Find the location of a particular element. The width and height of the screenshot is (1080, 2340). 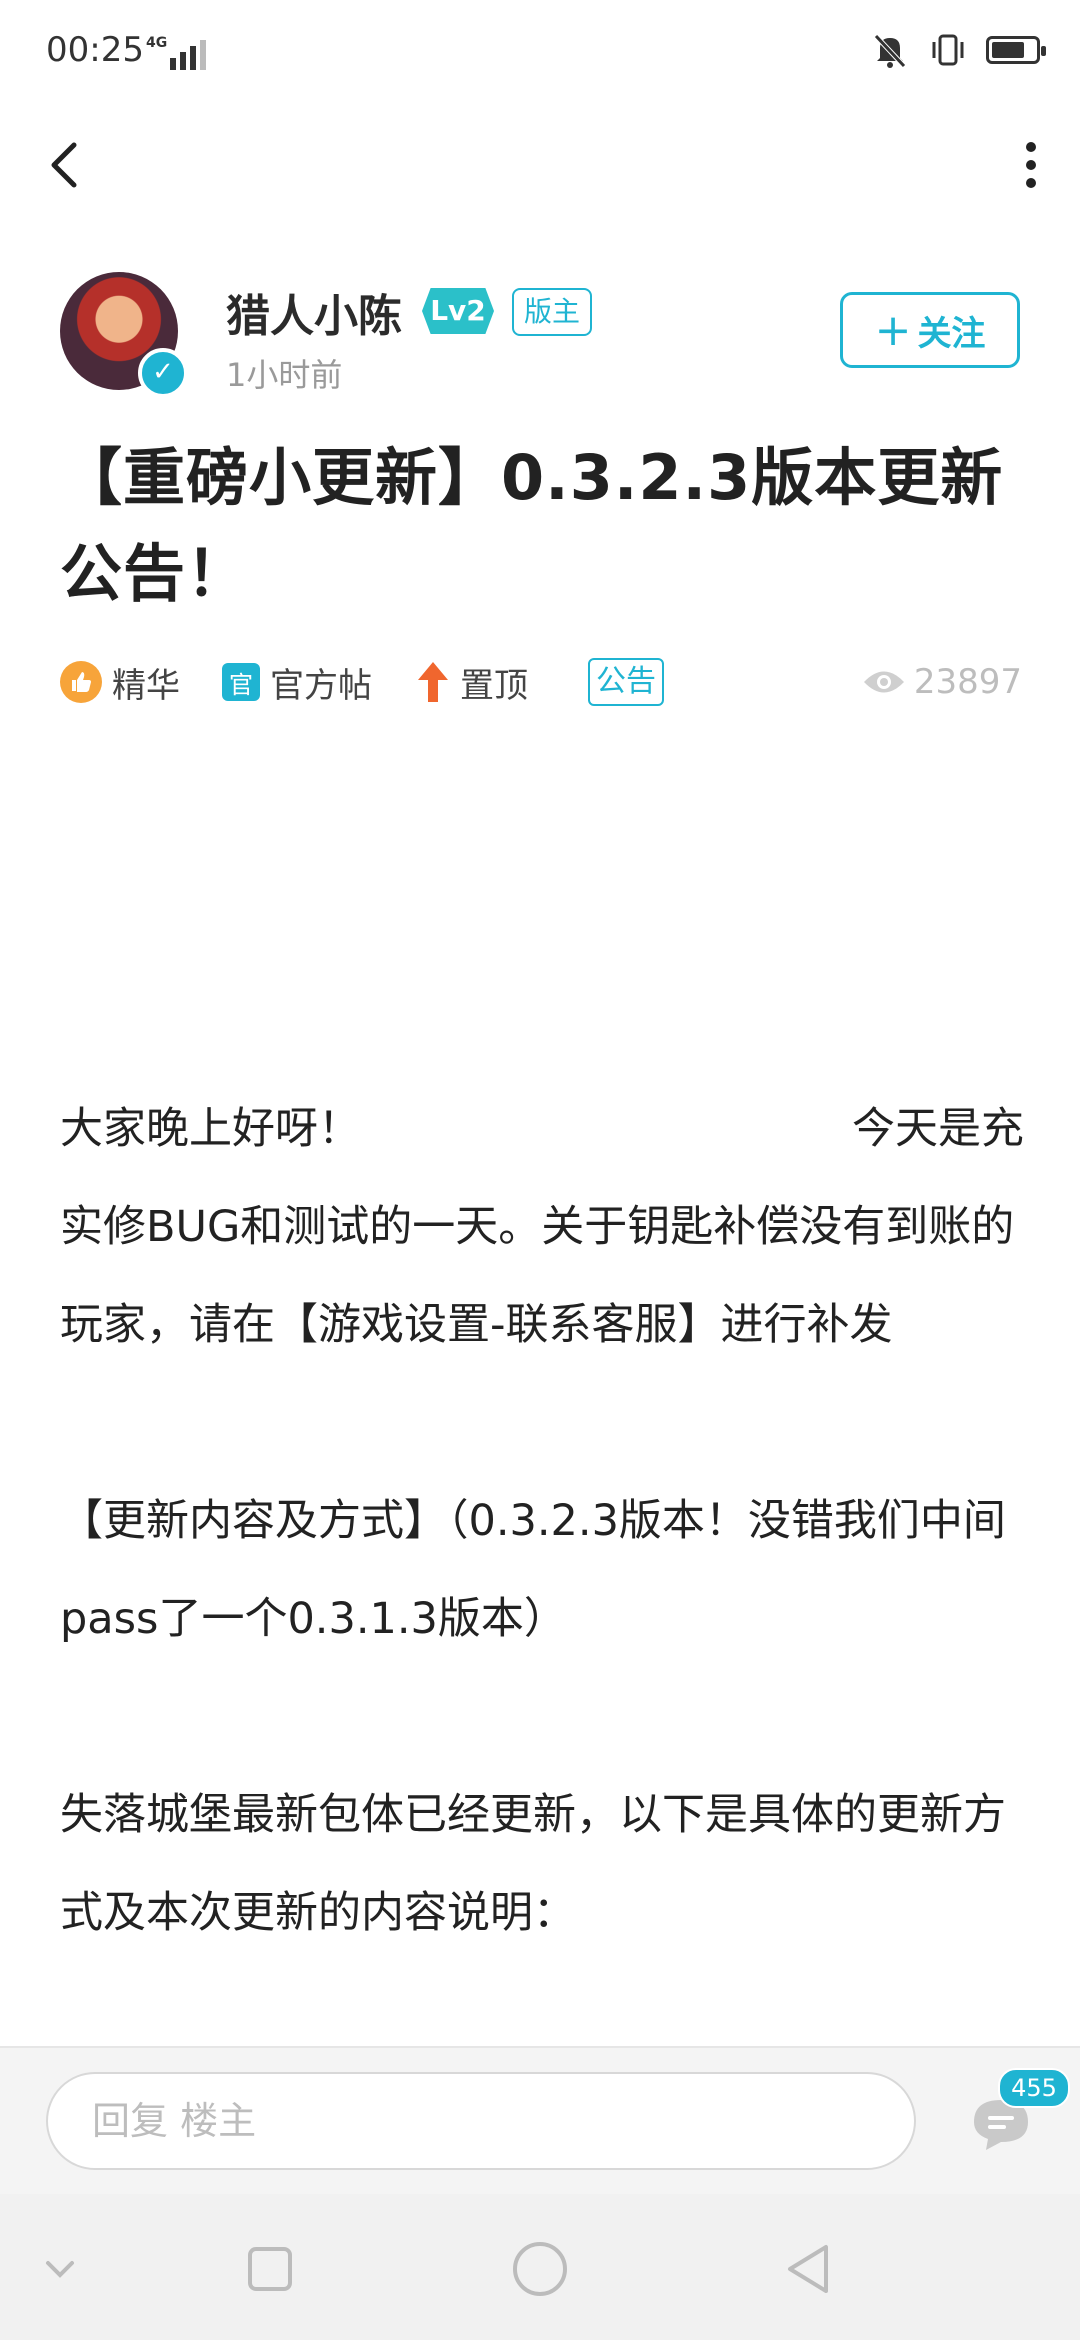

mute-icon is located at coordinates (890, 51).